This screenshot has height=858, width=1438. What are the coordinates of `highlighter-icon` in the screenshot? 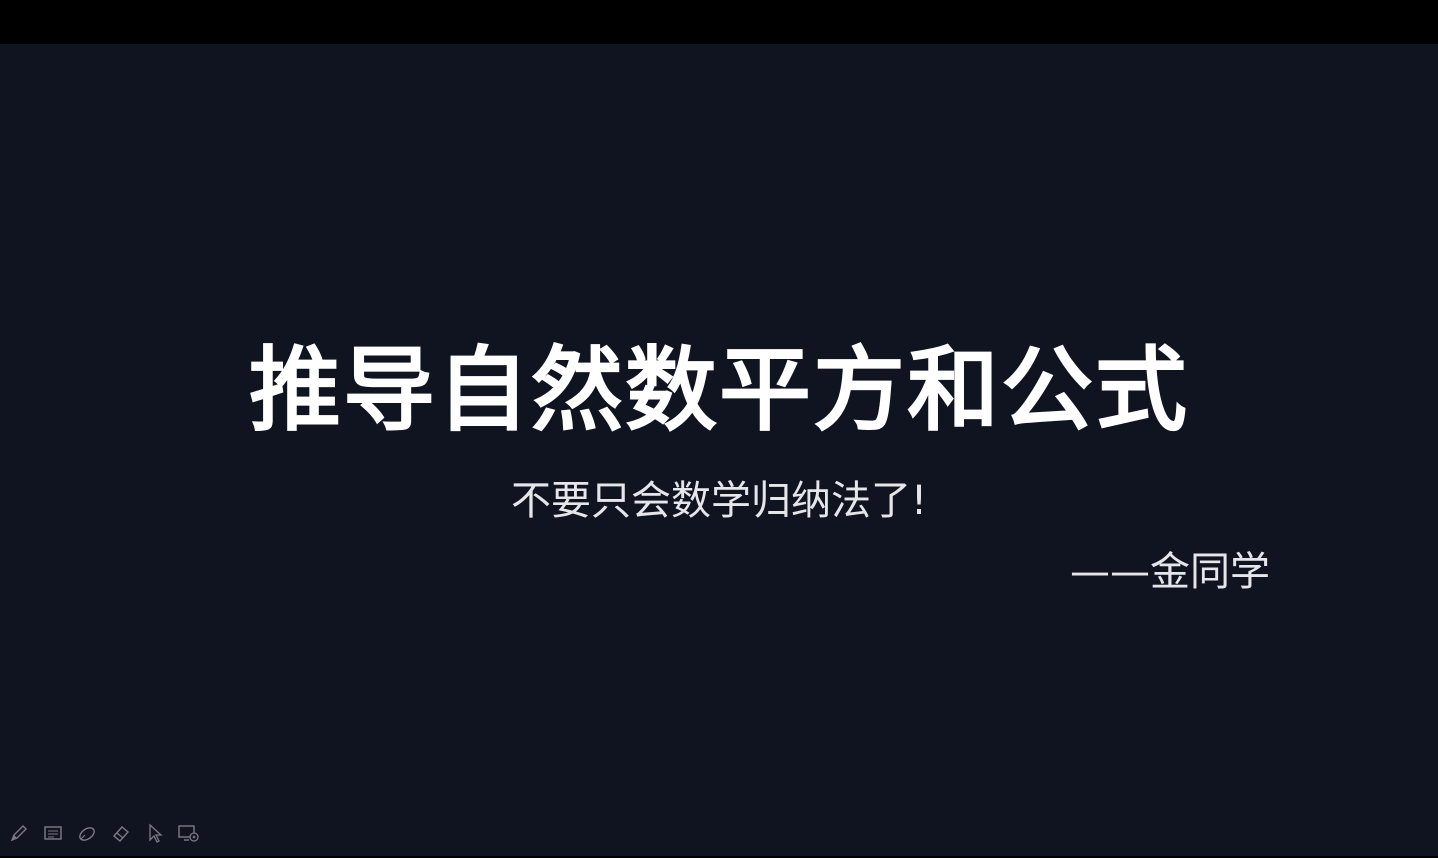 It's located at (87, 833).